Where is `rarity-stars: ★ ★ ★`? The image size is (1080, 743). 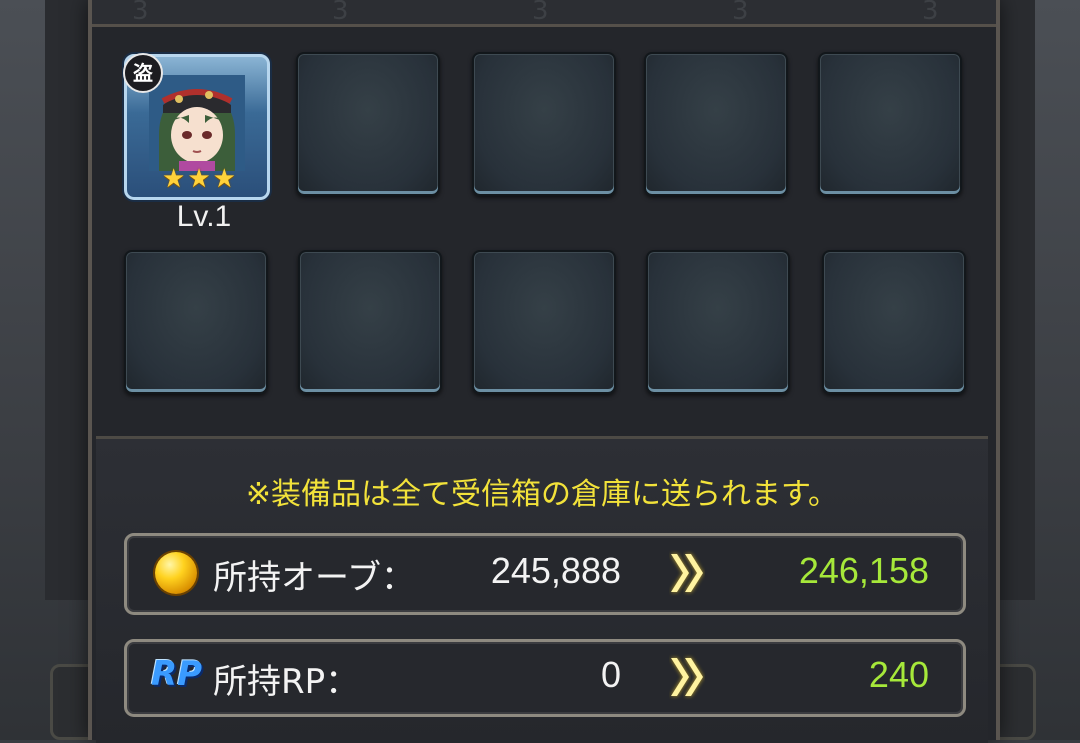
rarity-stars: ★ ★ ★ is located at coordinates (199, 179).